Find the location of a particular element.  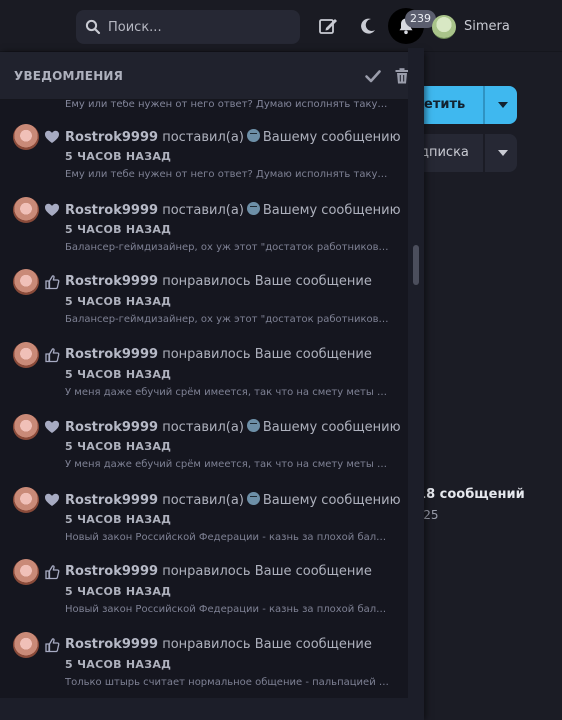

search-input is located at coordinates (198, 27).